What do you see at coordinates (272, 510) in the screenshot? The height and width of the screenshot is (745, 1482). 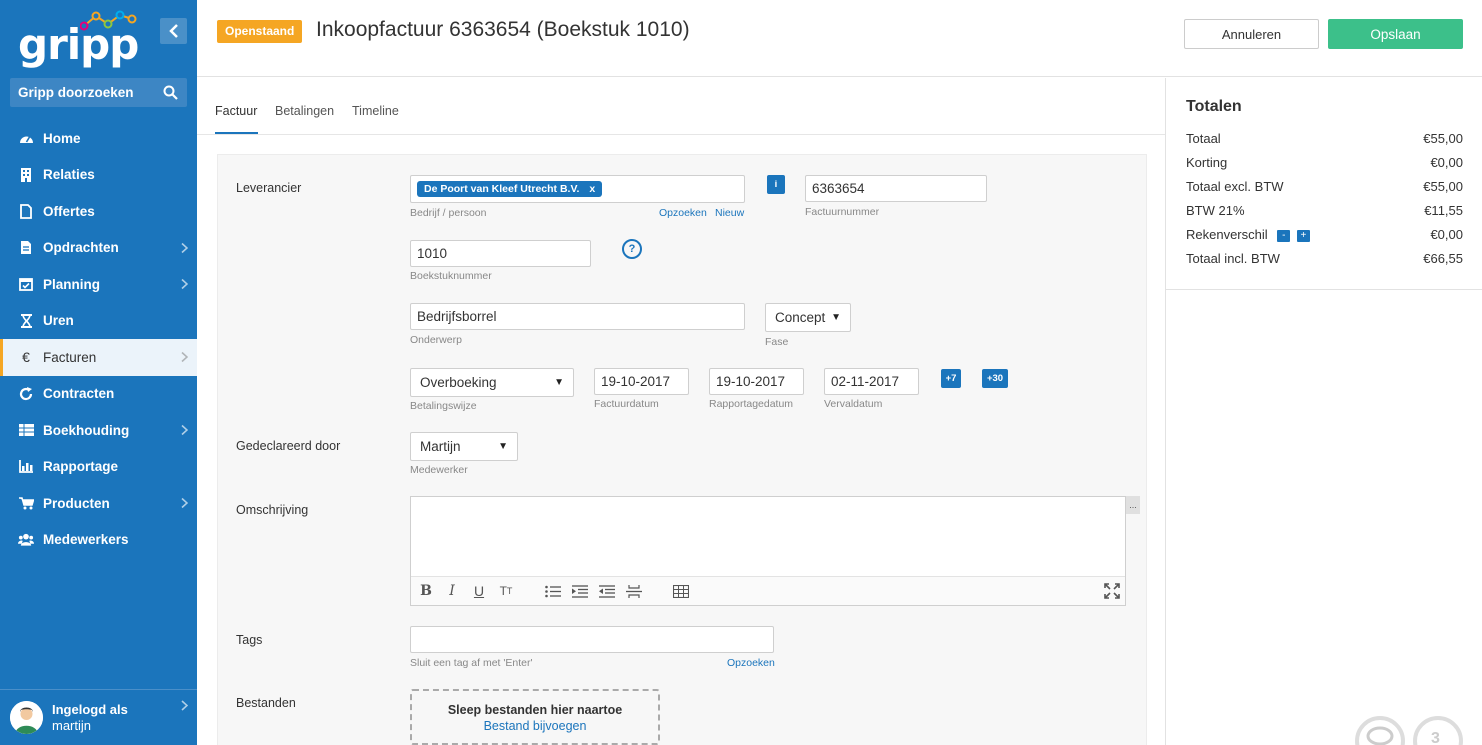 I see `description-label: Omschrijving` at bounding box center [272, 510].